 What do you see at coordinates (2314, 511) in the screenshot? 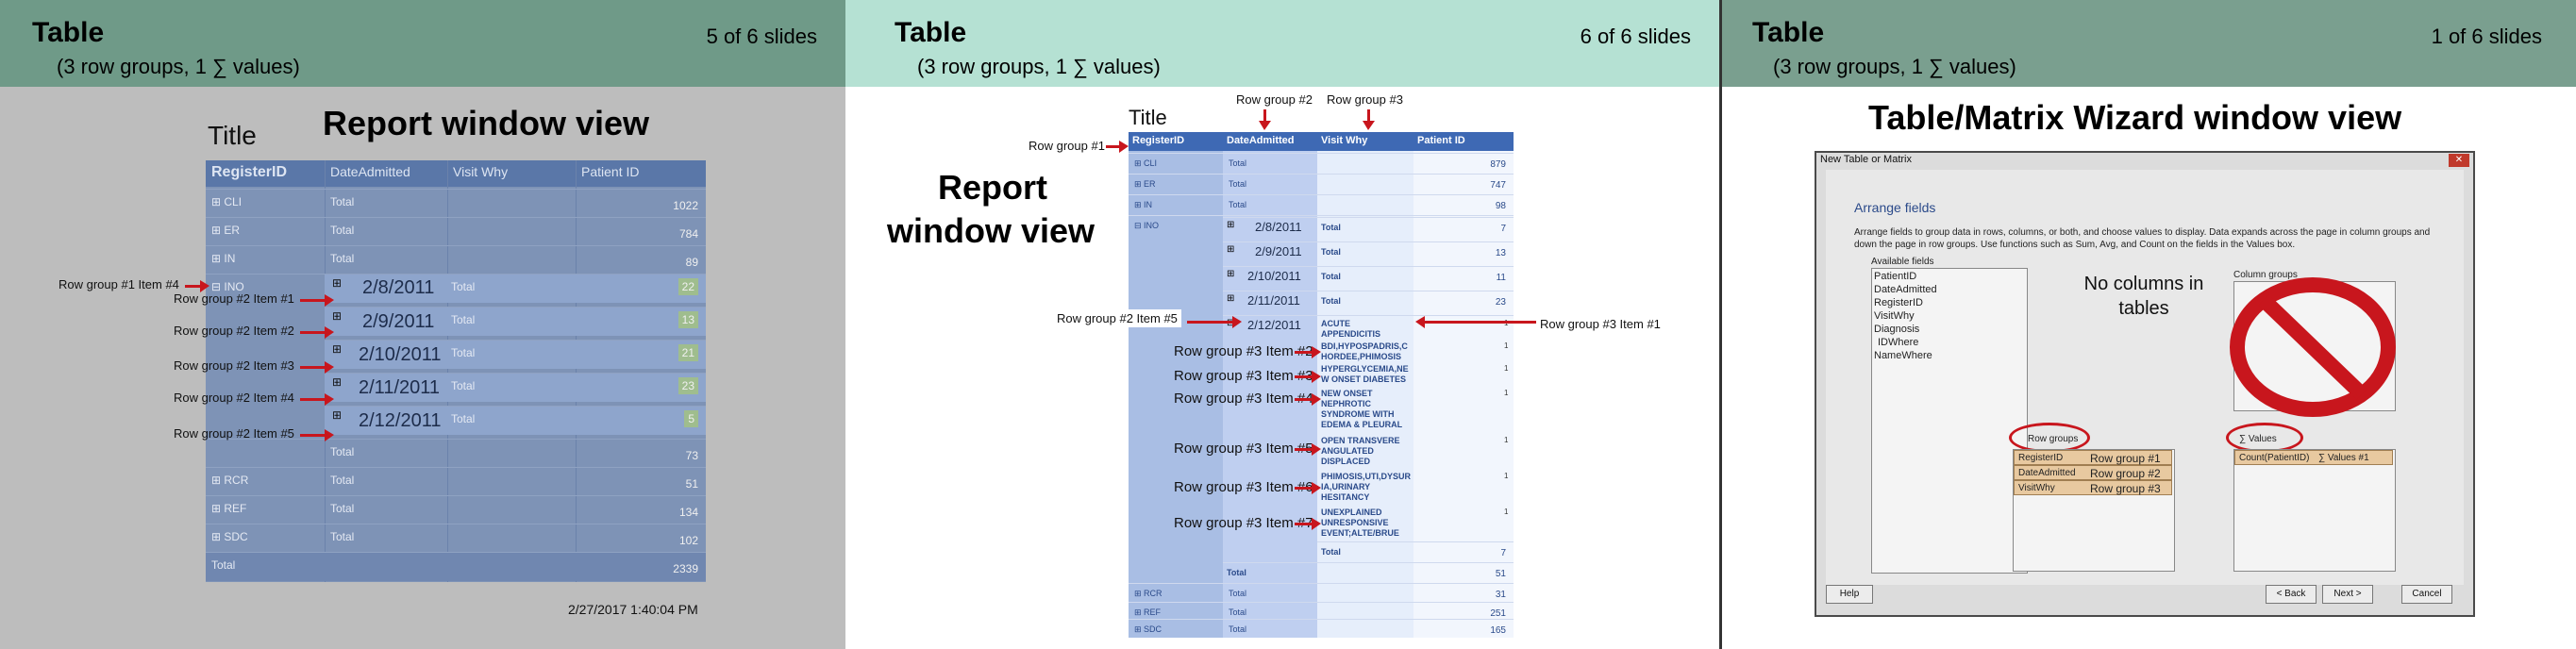
I see `values-box: Count(PatientID) ∑ Values #1` at bounding box center [2314, 511].